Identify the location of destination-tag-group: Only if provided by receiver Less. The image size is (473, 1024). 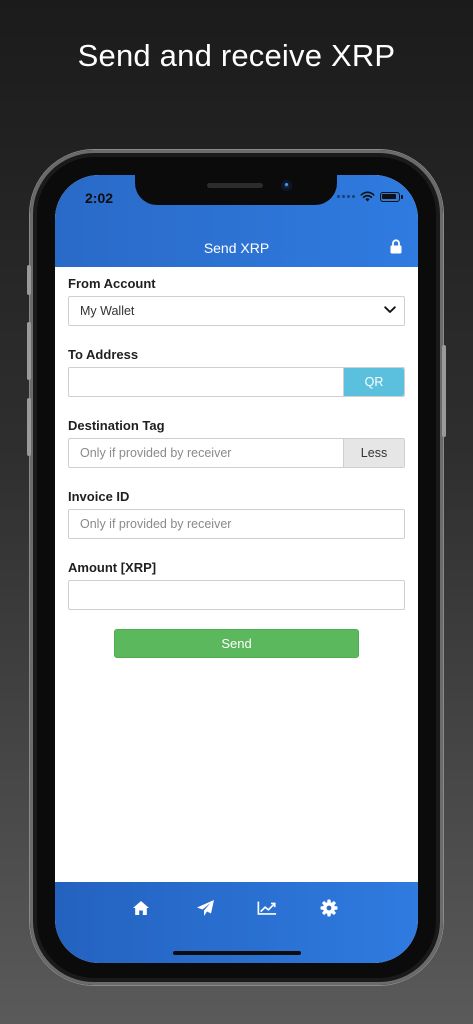
(236, 453).